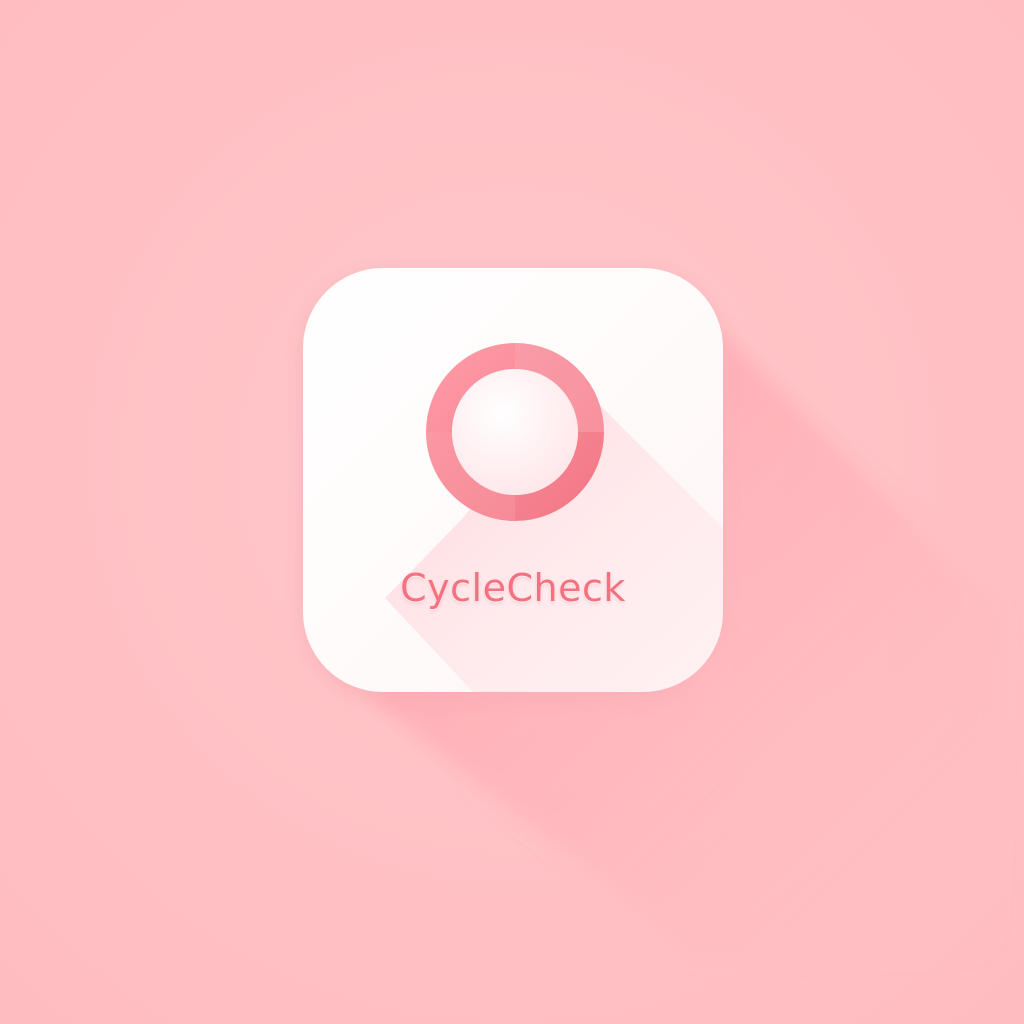 The width and height of the screenshot is (1024, 1024). I want to click on app-name-label: CycleCheck, so click(513, 588).